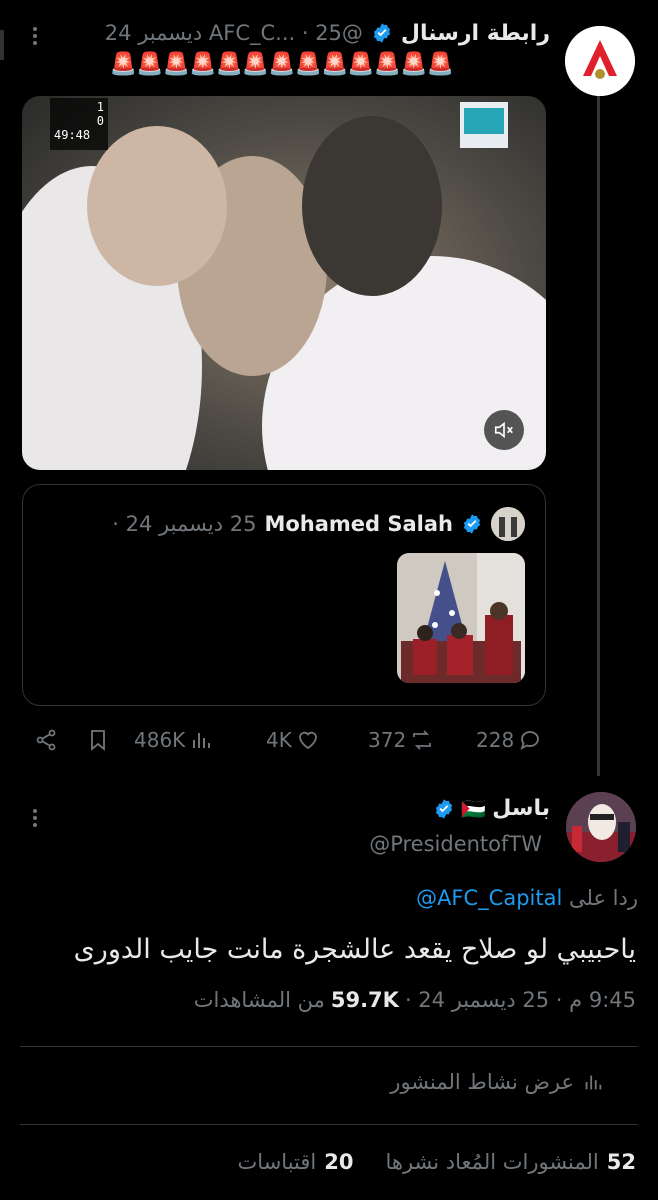 Image resolution: width=658 pixels, height=1200 pixels. What do you see at coordinates (284, 595) in the screenshot?
I see `quoted-tweet: Mohamed Salah 25 ديسمبر 24 ·` at bounding box center [284, 595].